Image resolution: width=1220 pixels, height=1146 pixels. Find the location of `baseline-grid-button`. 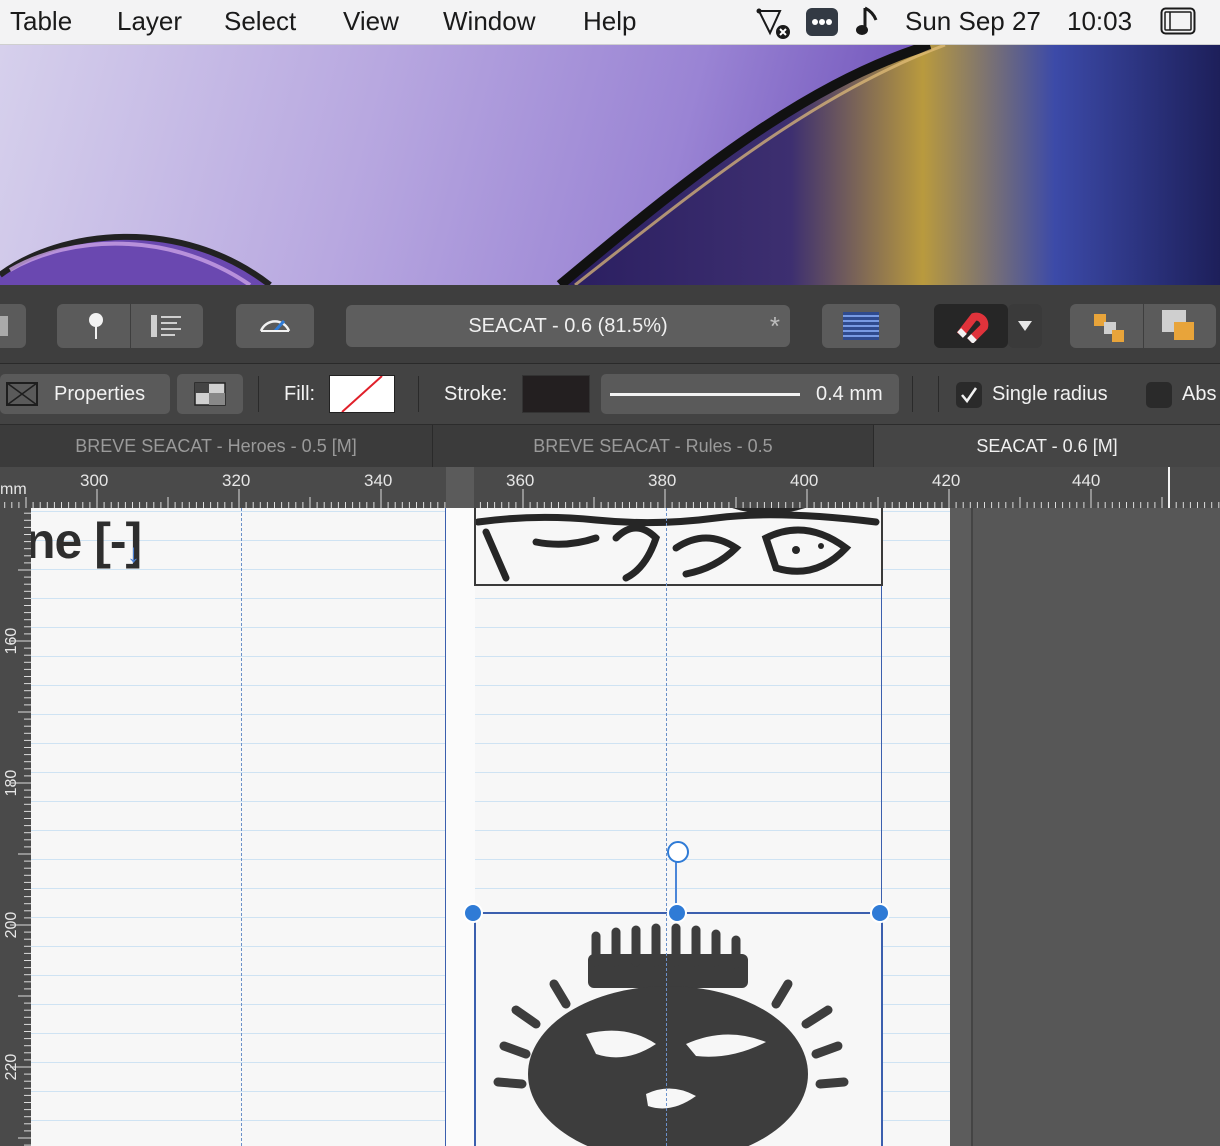

baseline-grid-button is located at coordinates (861, 326).